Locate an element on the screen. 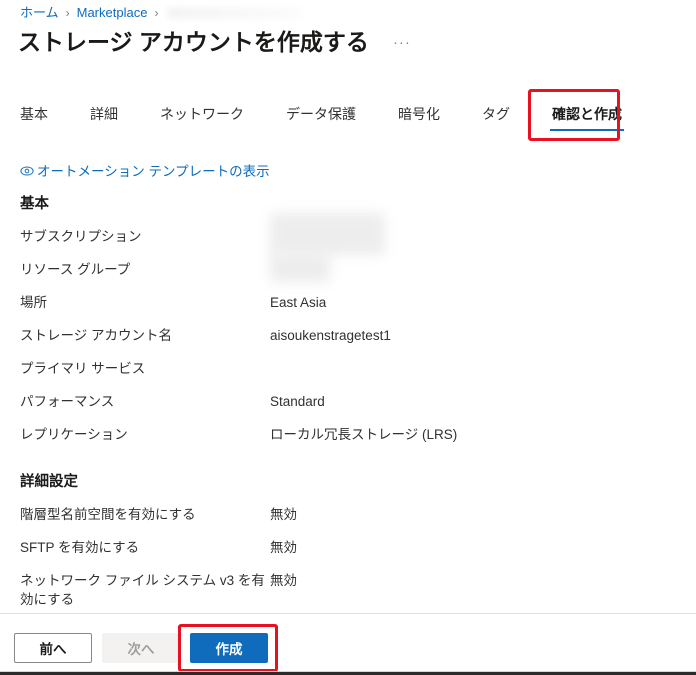 Image resolution: width=696 pixels, height=675 pixels. review-row-replication: レプリケーション ローカル冗長ストレージ (LRS) is located at coordinates (348, 434).